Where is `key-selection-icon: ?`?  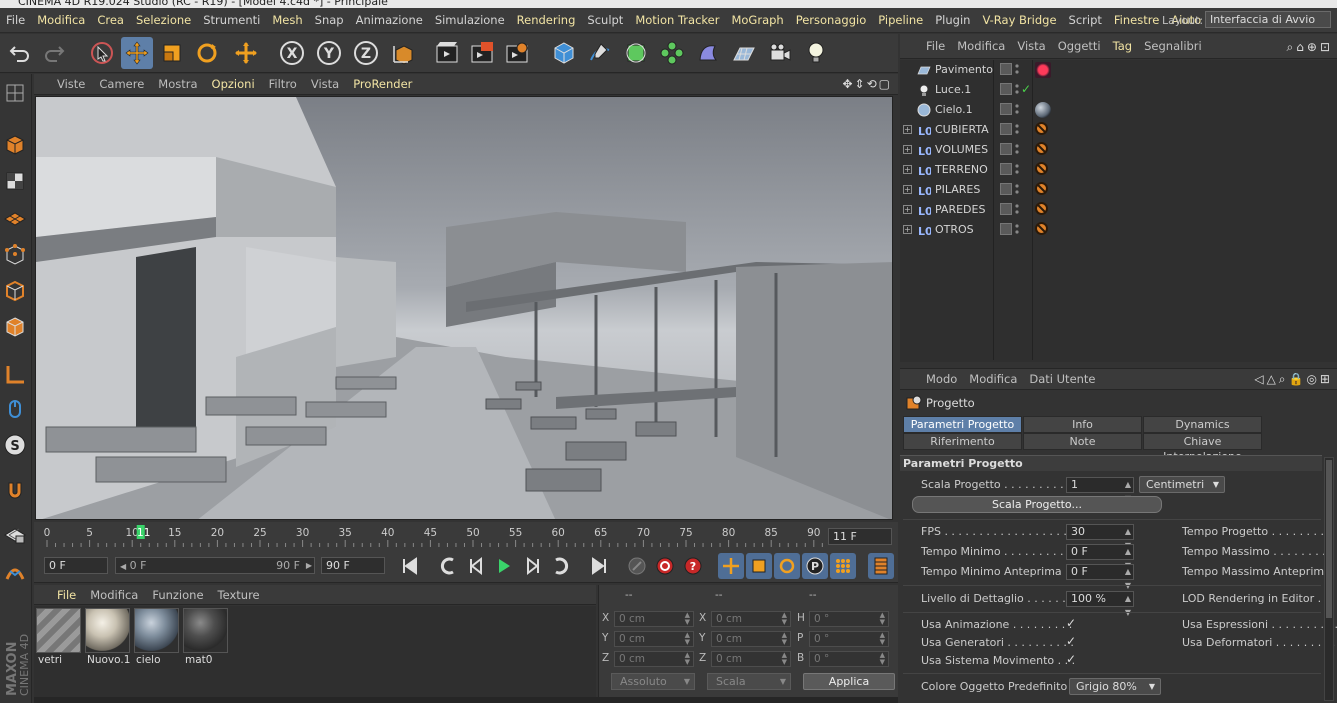 key-selection-icon: ? is located at coordinates (693, 566).